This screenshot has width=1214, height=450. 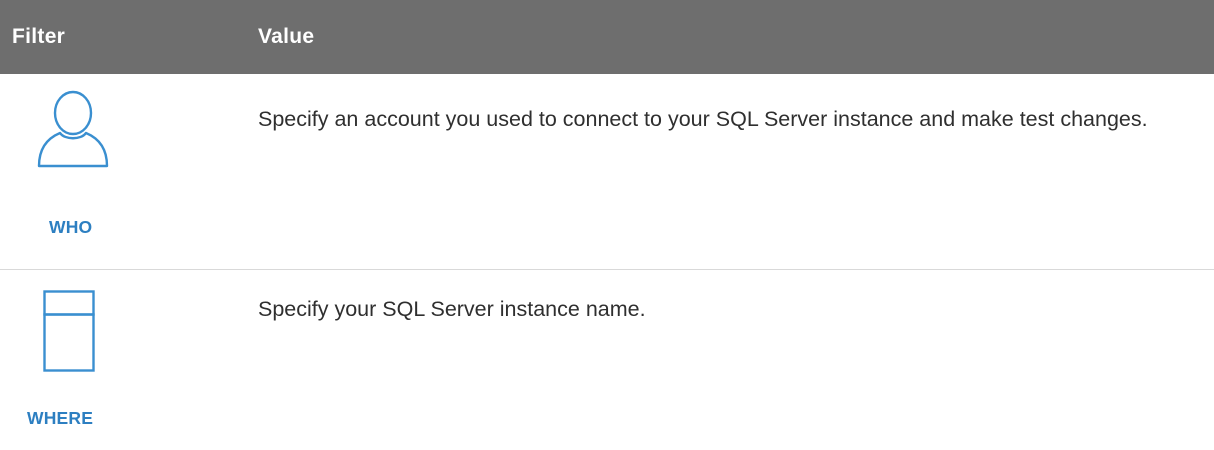 What do you see at coordinates (71, 227) in the screenshot?
I see `filter-label-who: WHO` at bounding box center [71, 227].